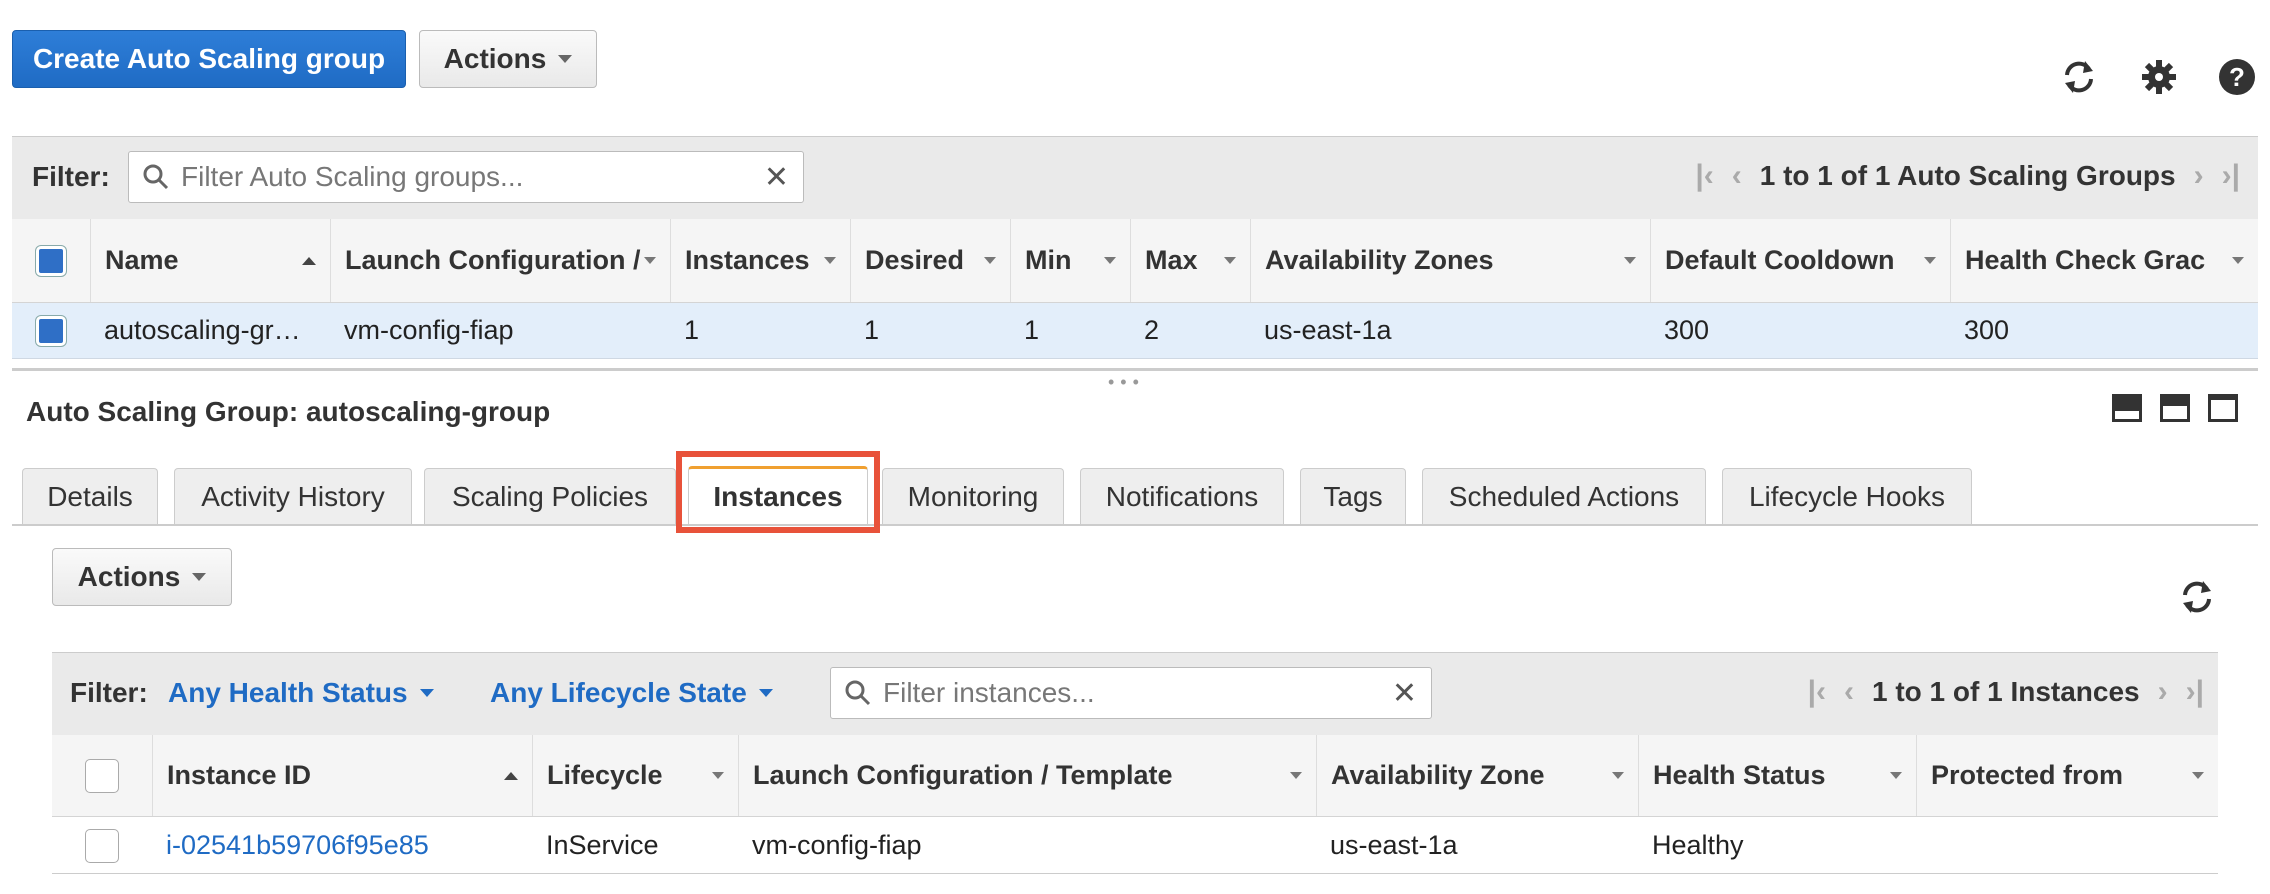  Describe the element at coordinates (2067, 775) in the screenshot. I see `col-protected-from: Protected from` at that location.